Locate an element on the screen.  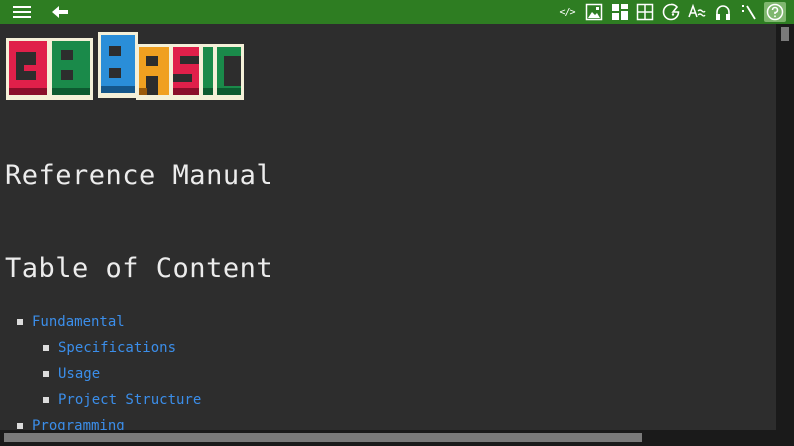
toc-link-specifications: Specifications is located at coordinates (117, 348).